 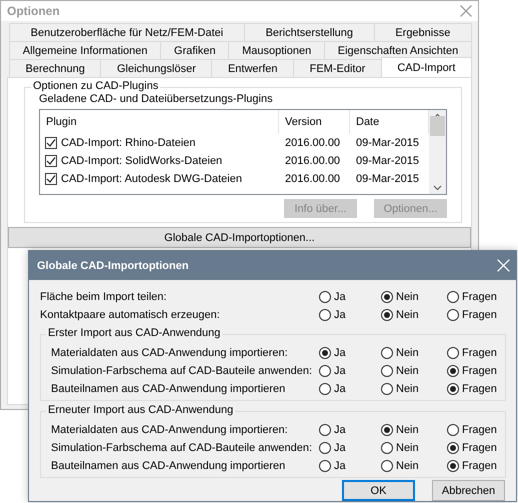 I want to click on tab: Mausoptionen, so click(x=276, y=50).